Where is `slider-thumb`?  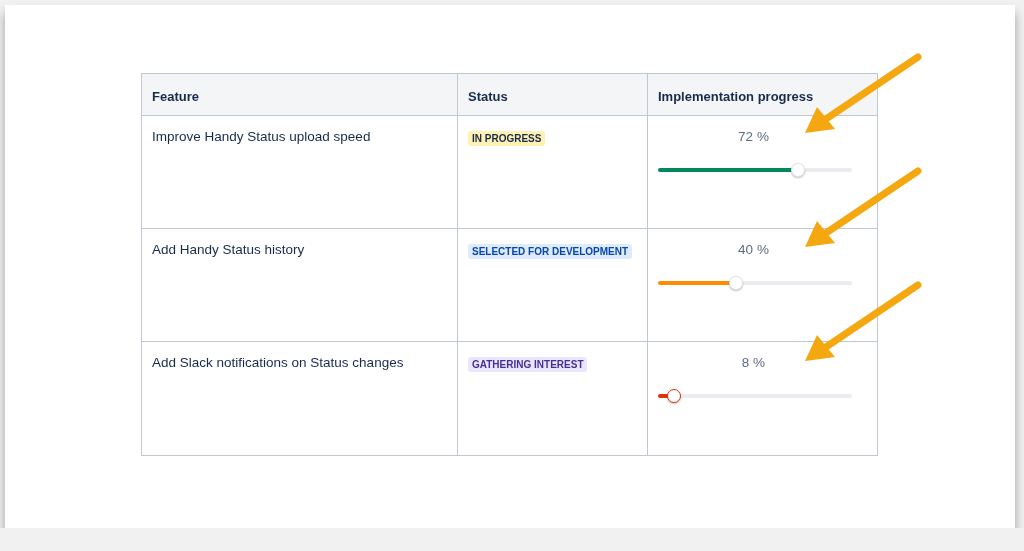 slider-thumb is located at coordinates (673, 396).